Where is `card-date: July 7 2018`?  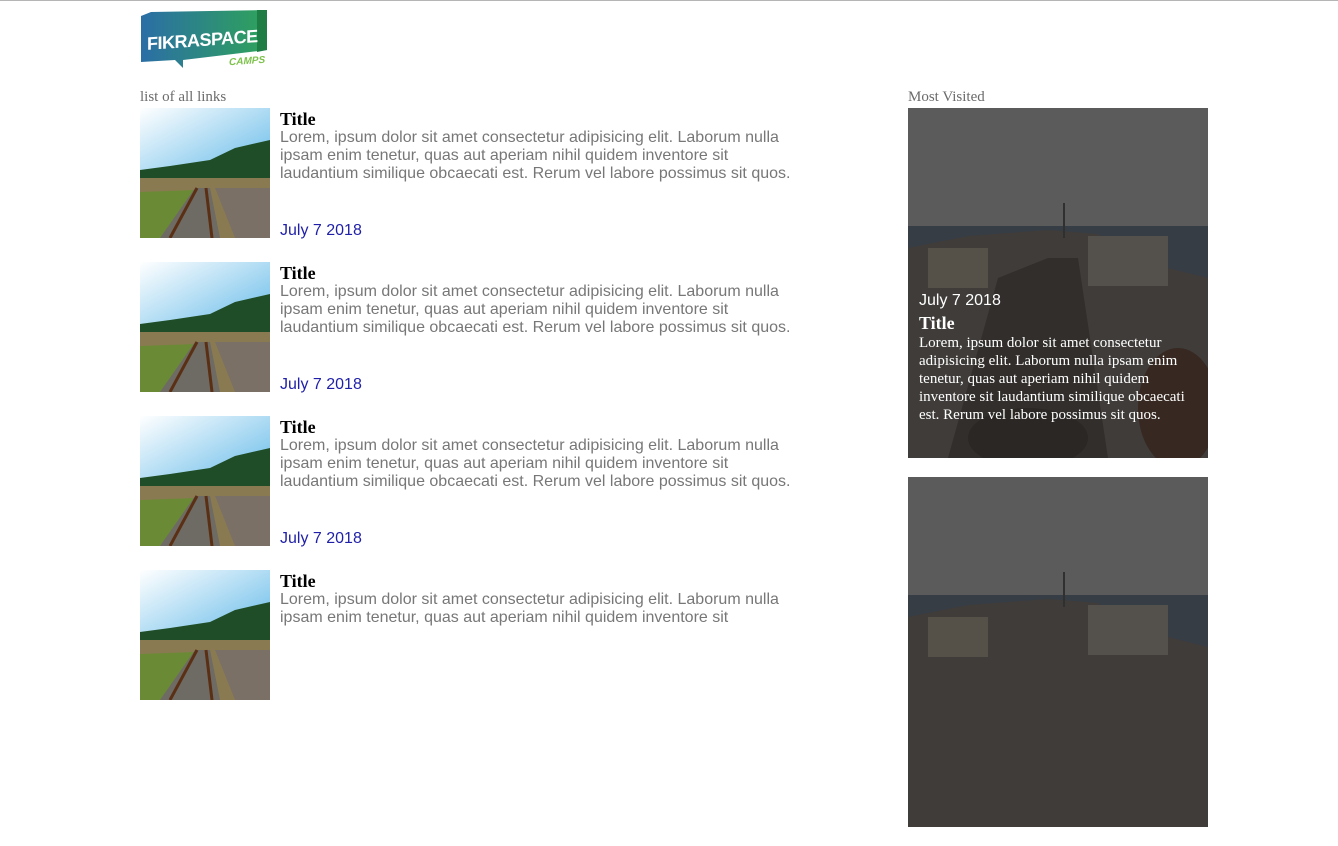
card-date: July 7 2018 is located at coordinates (960, 300).